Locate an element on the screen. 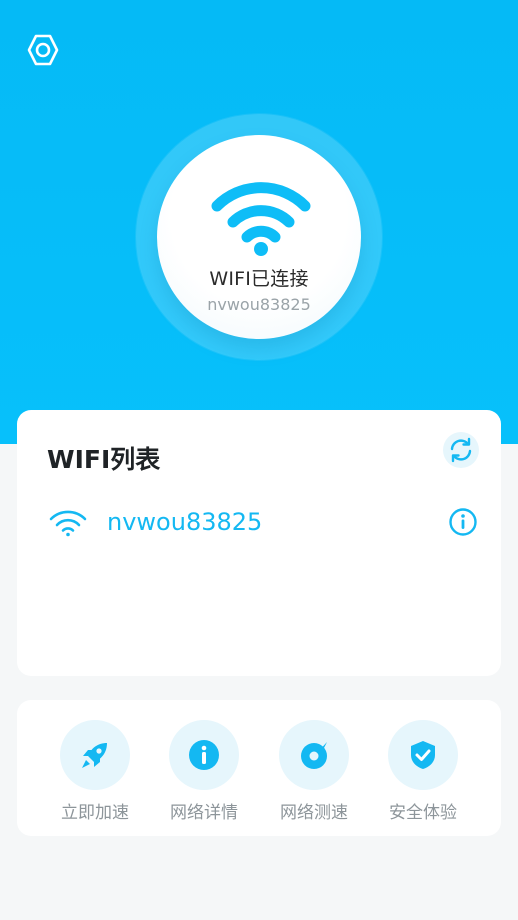 The height and width of the screenshot is (920, 518). gear-icon is located at coordinates (43, 50).